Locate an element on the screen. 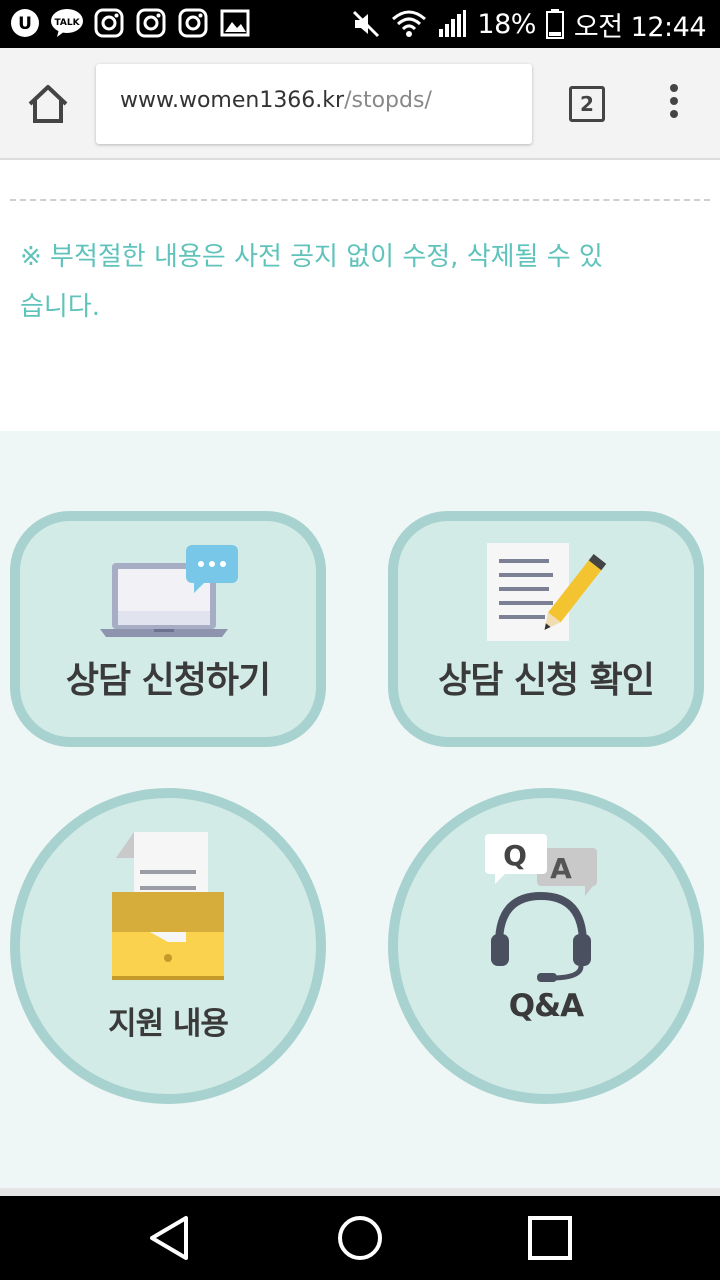 Image resolution: width=720 pixels, height=1280 pixels. kakaotalk-icon: TALK is located at coordinates (67, 23).